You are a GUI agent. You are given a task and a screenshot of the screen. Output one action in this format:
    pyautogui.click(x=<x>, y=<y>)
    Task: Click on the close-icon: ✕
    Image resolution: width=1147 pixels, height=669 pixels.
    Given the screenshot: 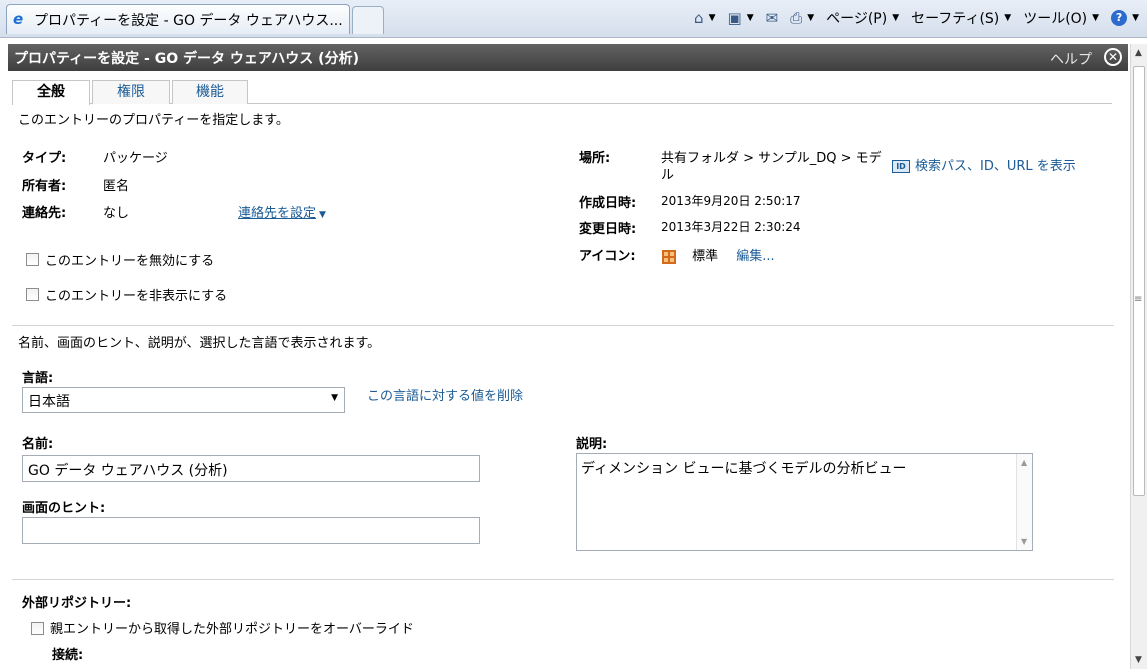 What is the action you would take?
    pyautogui.click(x=1113, y=57)
    